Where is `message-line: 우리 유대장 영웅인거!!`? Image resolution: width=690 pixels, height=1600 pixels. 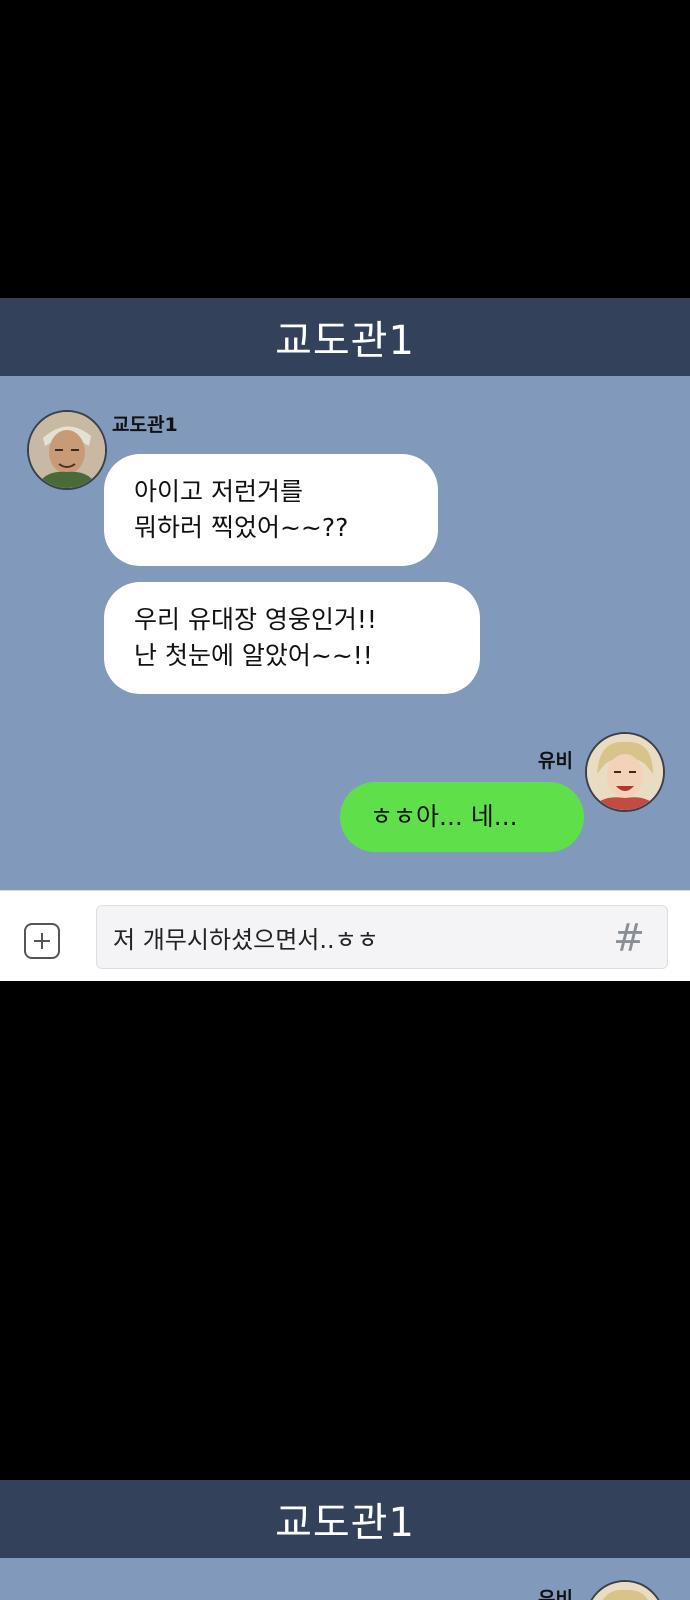 message-line: 우리 유대장 영웅인거!! is located at coordinates (255, 619).